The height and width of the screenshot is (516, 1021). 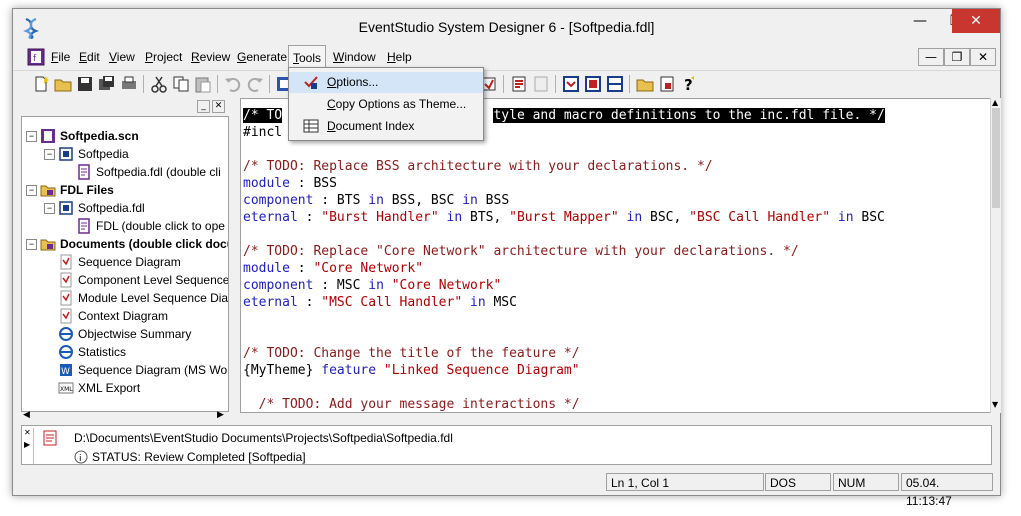 What do you see at coordinates (60, 57) in the screenshot?
I see `menu-file: File` at bounding box center [60, 57].